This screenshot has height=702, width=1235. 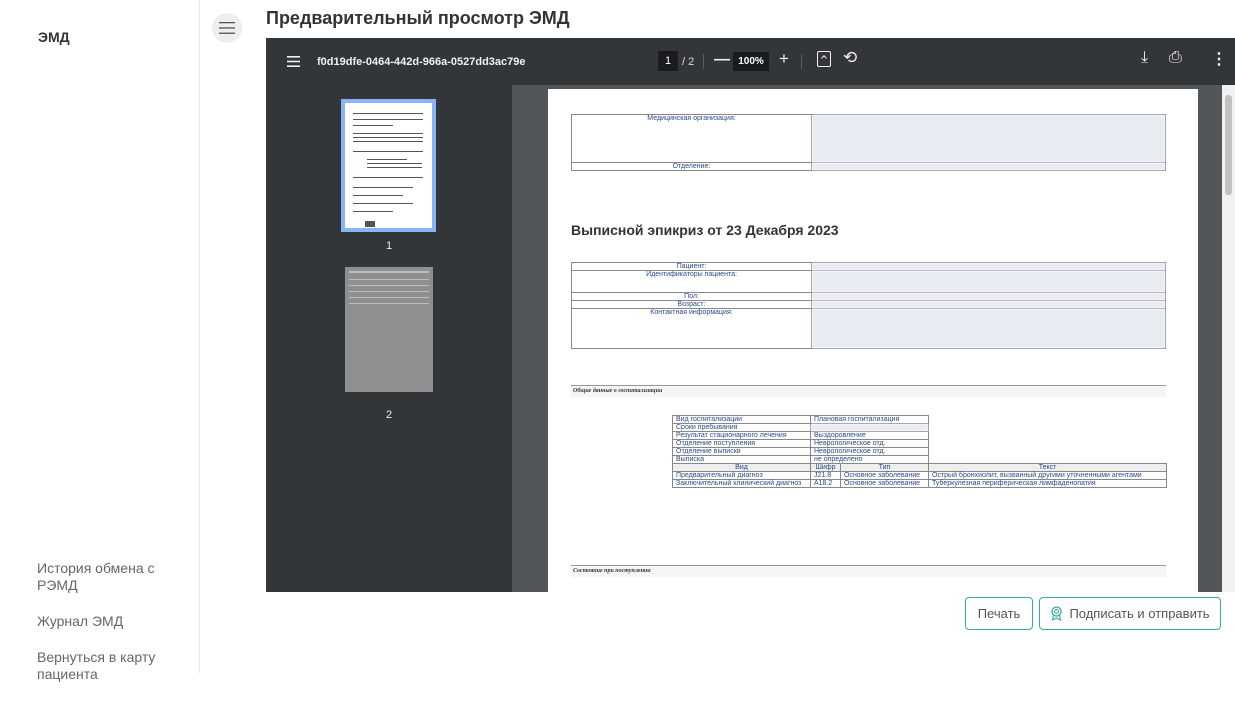 I want to click on hosp-key: Отделение выписки, so click(x=741, y=451).